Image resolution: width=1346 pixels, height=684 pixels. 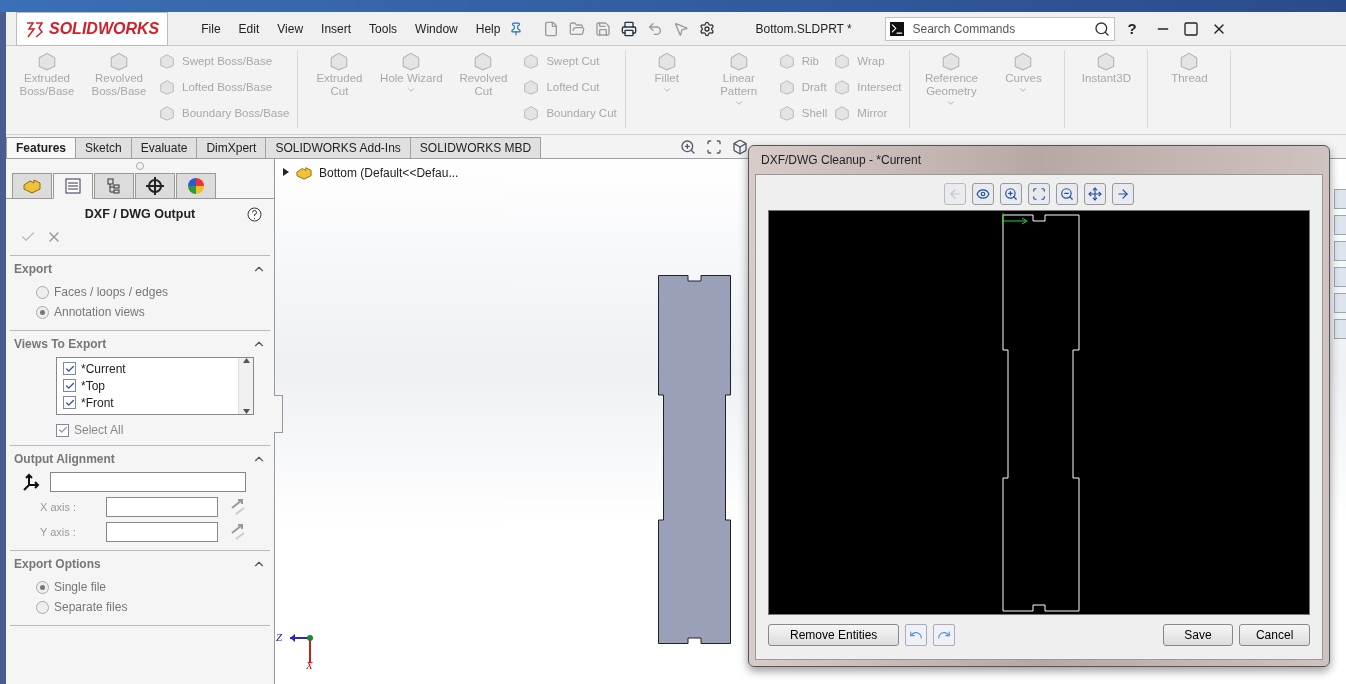 I want to click on ribbon-command: Instant3D, so click(x=1106, y=78).